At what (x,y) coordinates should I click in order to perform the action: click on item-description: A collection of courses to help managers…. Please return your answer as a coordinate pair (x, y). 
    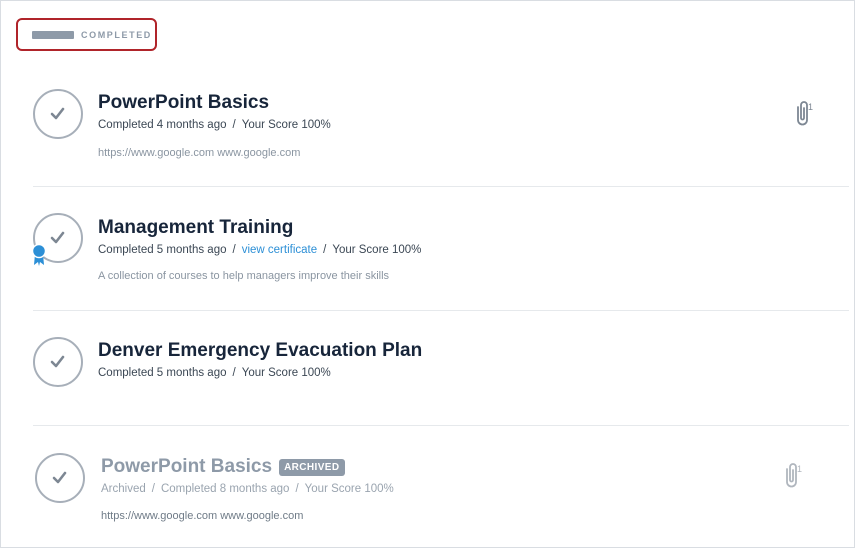
    Looking at the image, I should click on (244, 276).